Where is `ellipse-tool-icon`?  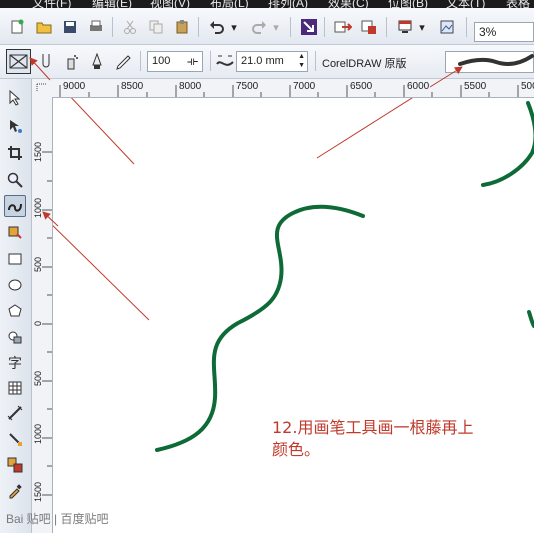 ellipse-tool-icon is located at coordinates (15, 285).